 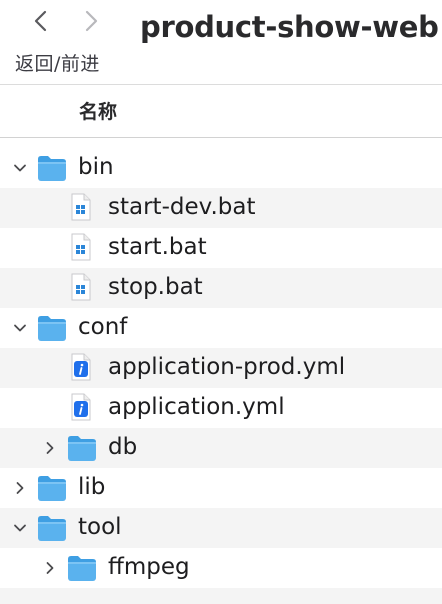 What do you see at coordinates (100, 527) in the screenshot?
I see `item-name: tool` at bounding box center [100, 527].